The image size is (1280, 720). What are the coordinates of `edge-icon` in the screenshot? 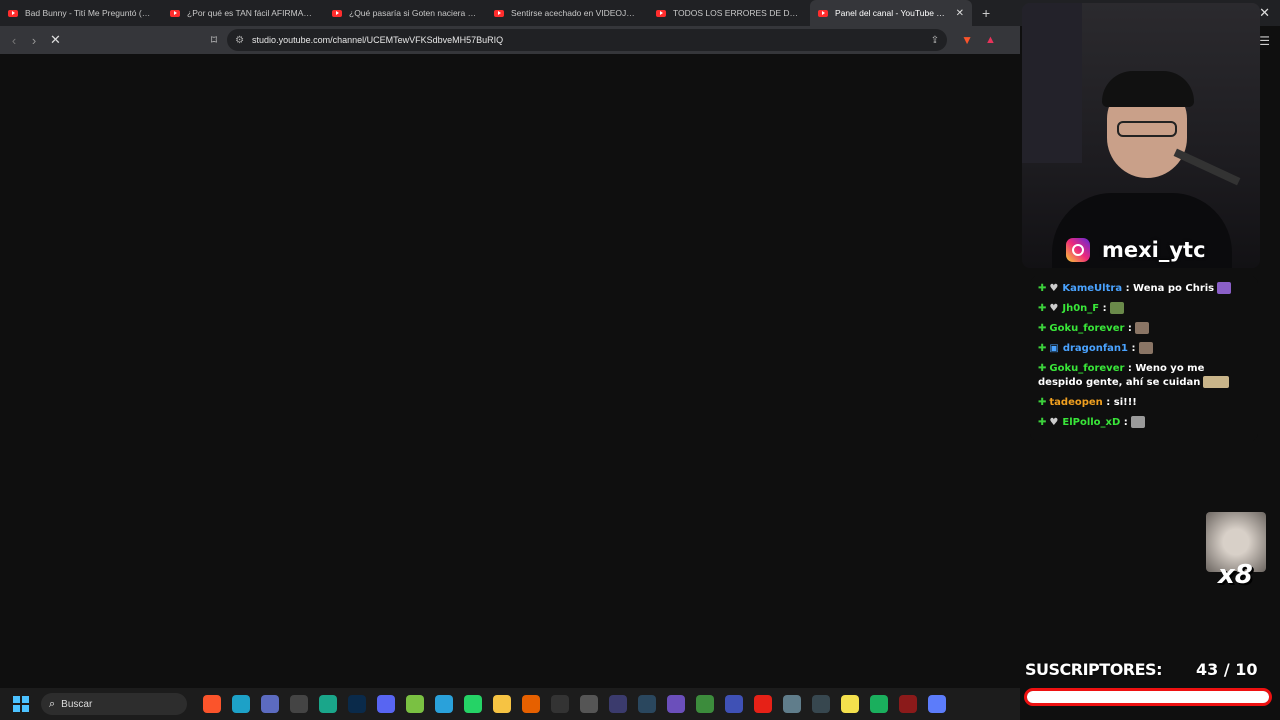 It's located at (240, 704).